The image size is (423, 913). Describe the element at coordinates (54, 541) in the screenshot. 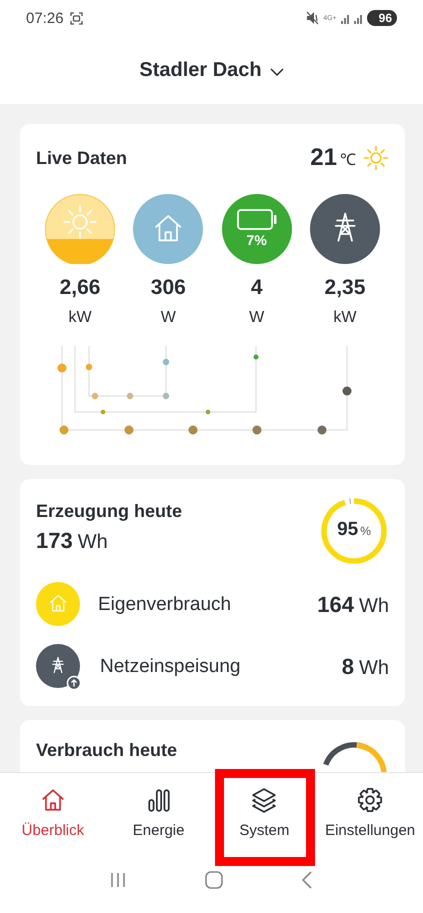

I see `energy-value: 173` at that location.